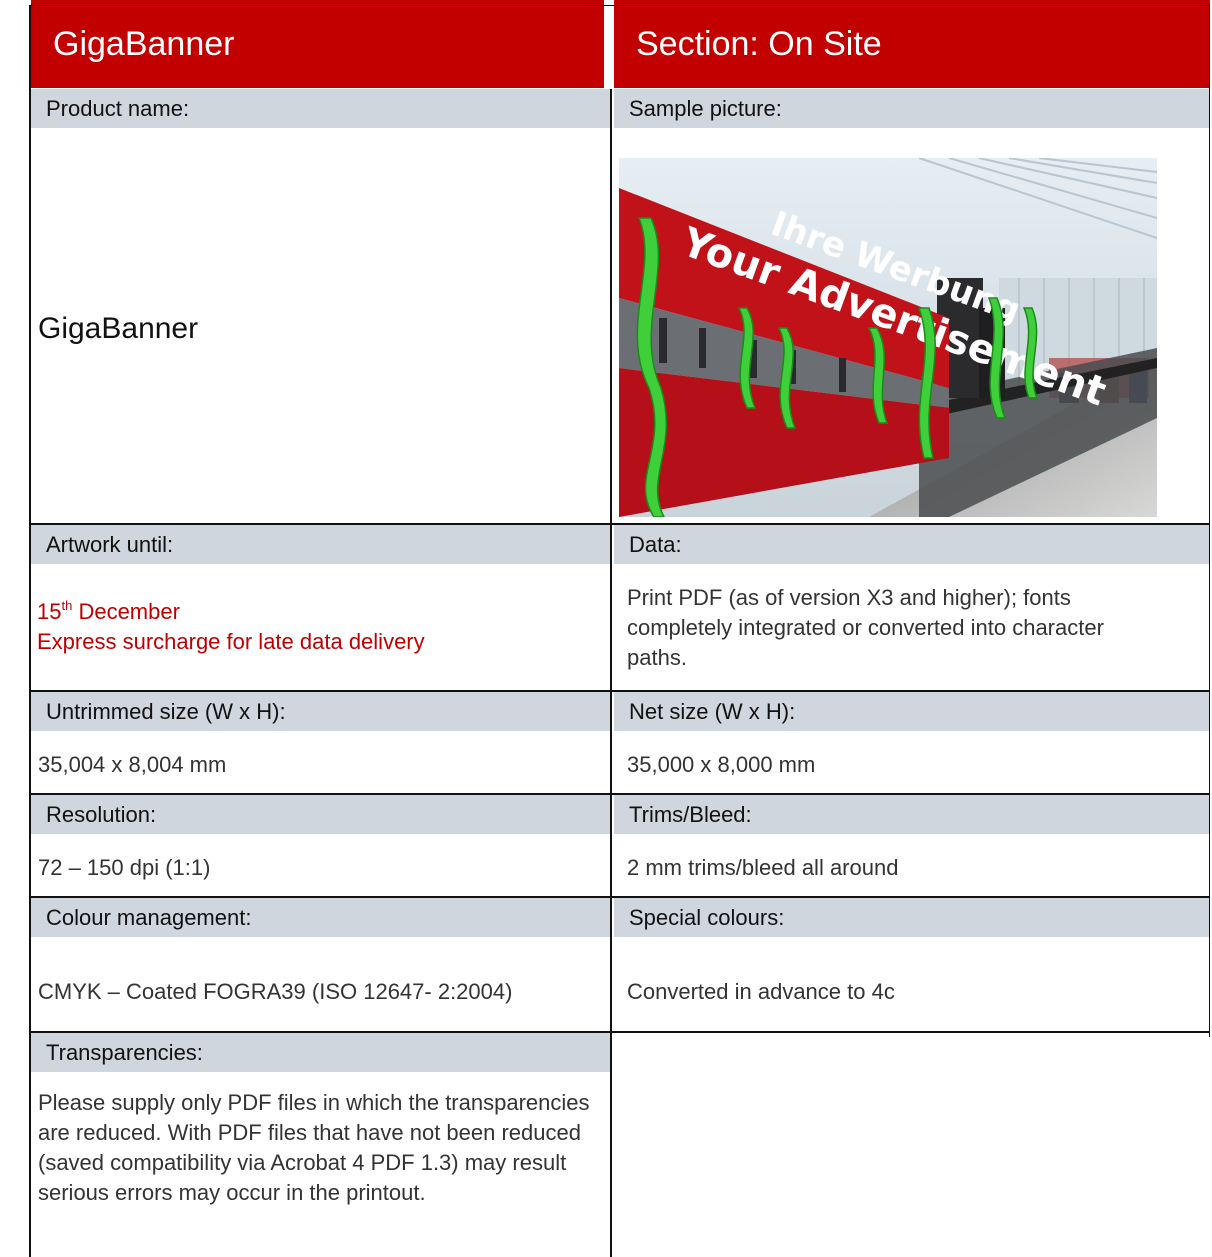  Describe the element at coordinates (144, 43) in the screenshot. I see `page-title: GigaBanner` at that location.